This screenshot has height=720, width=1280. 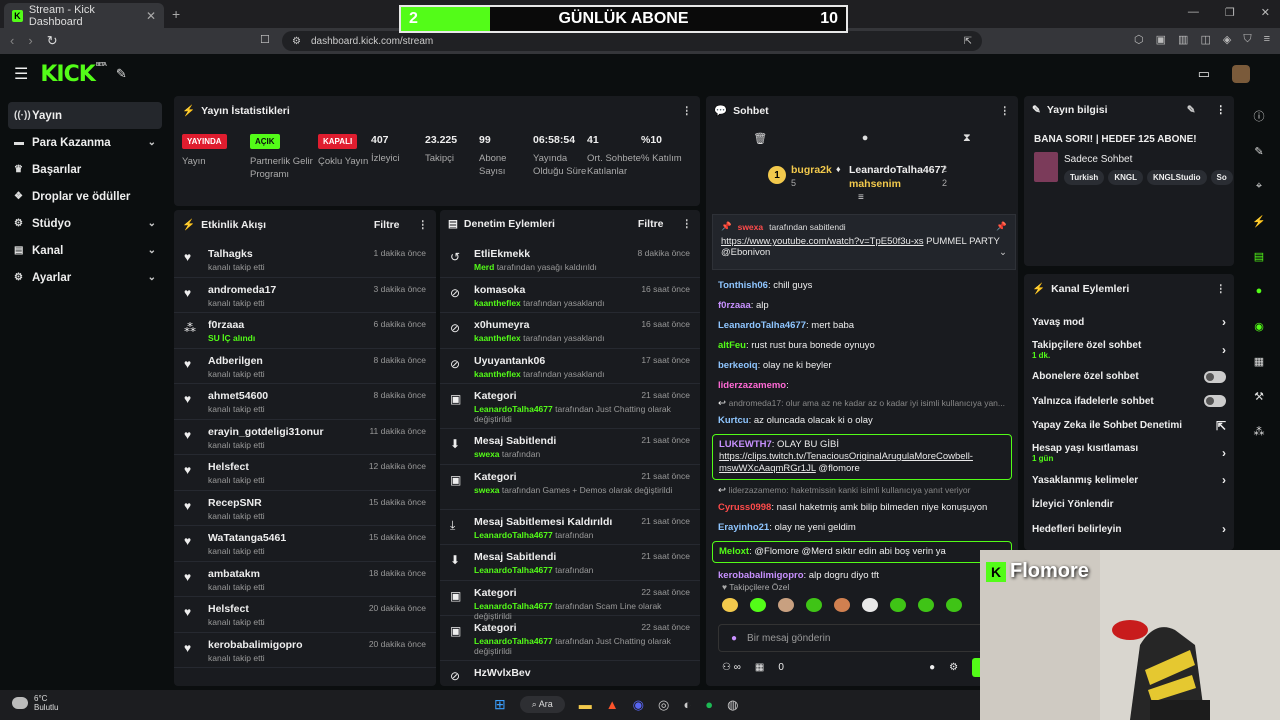 What do you see at coordinates (759, 667) in the screenshot?
I see `store-icon: ▦` at bounding box center [759, 667].